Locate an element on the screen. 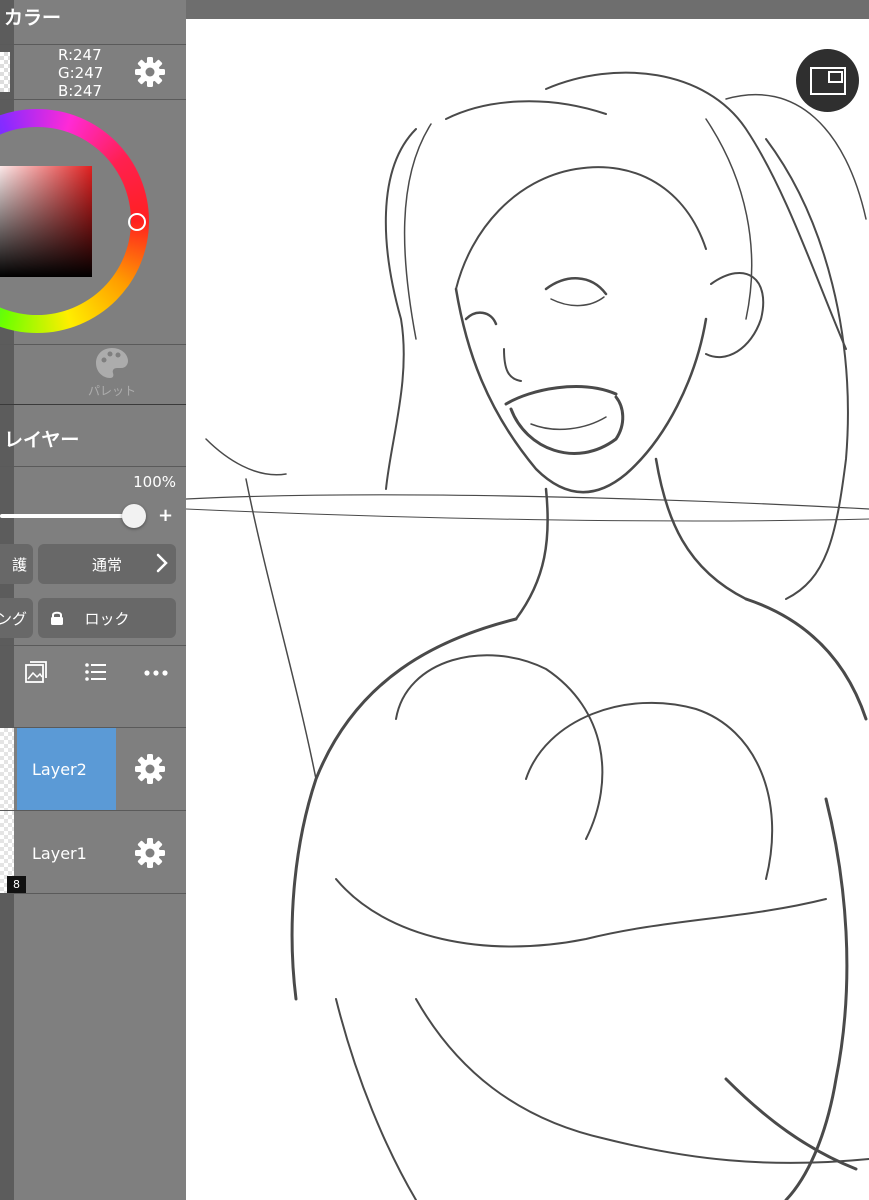  blend-mode-button: 通常 is located at coordinates (107, 564).